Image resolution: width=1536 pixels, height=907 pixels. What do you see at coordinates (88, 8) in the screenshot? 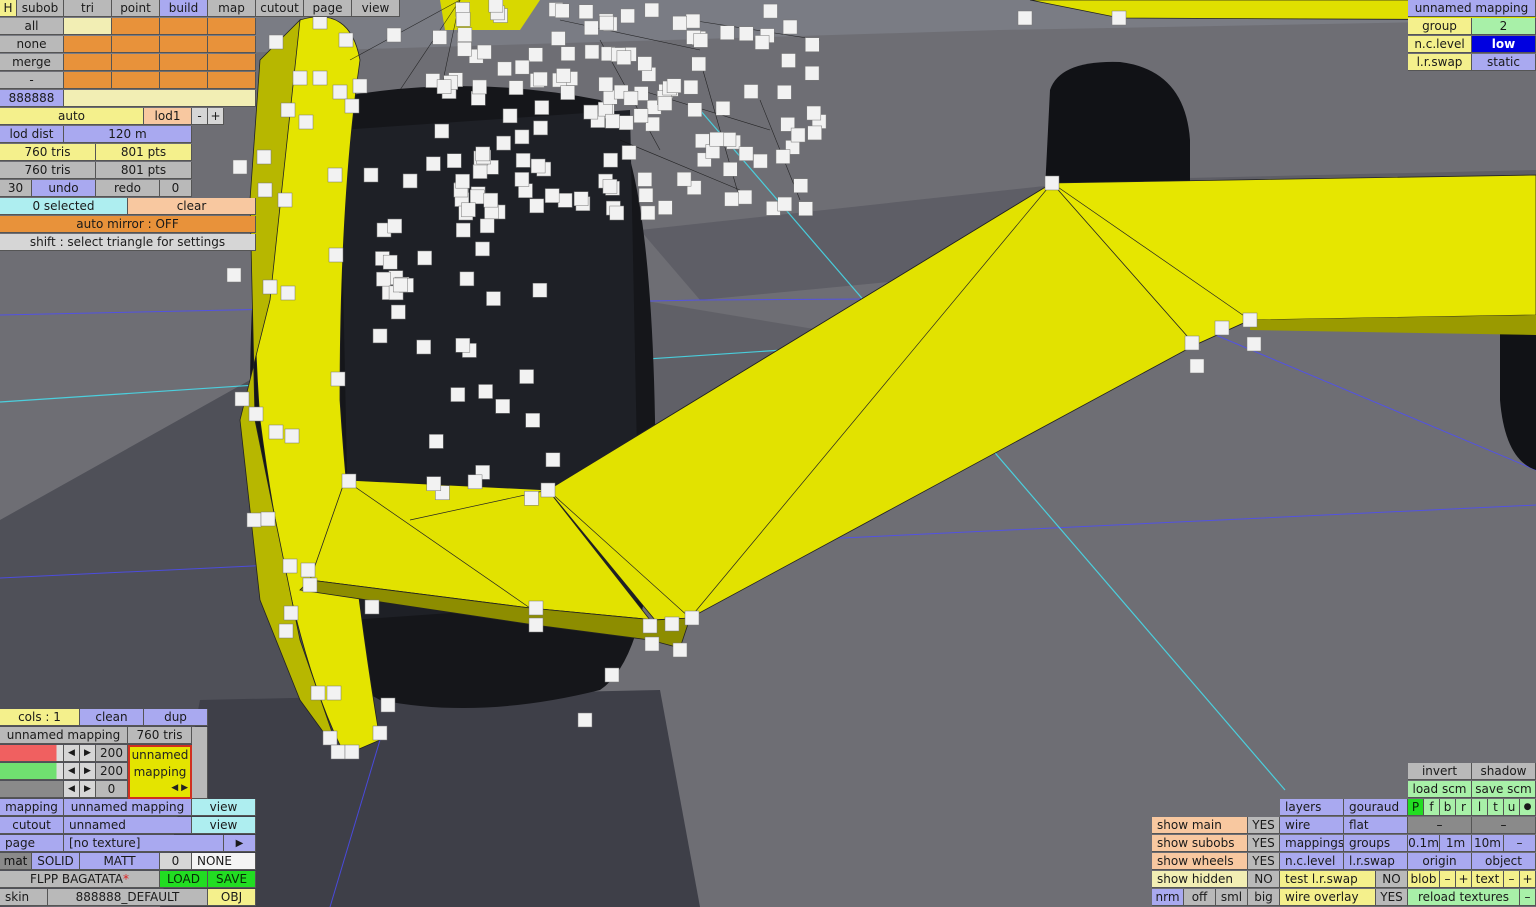
I see `tab-tri: tri` at bounding box center [88, 8].